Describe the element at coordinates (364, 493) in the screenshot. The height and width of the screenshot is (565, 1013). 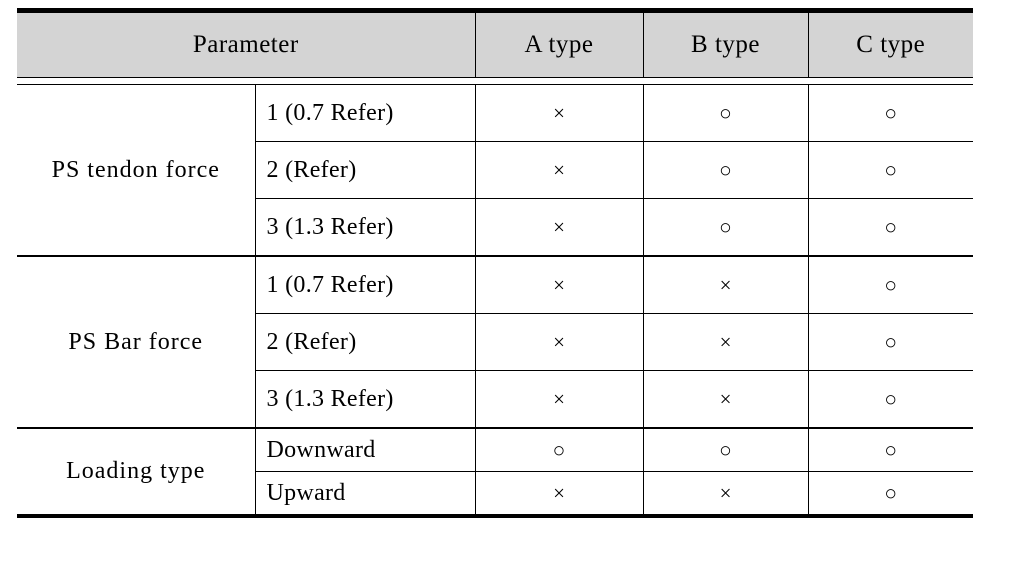
I see `sub-label: Upward` at that location.